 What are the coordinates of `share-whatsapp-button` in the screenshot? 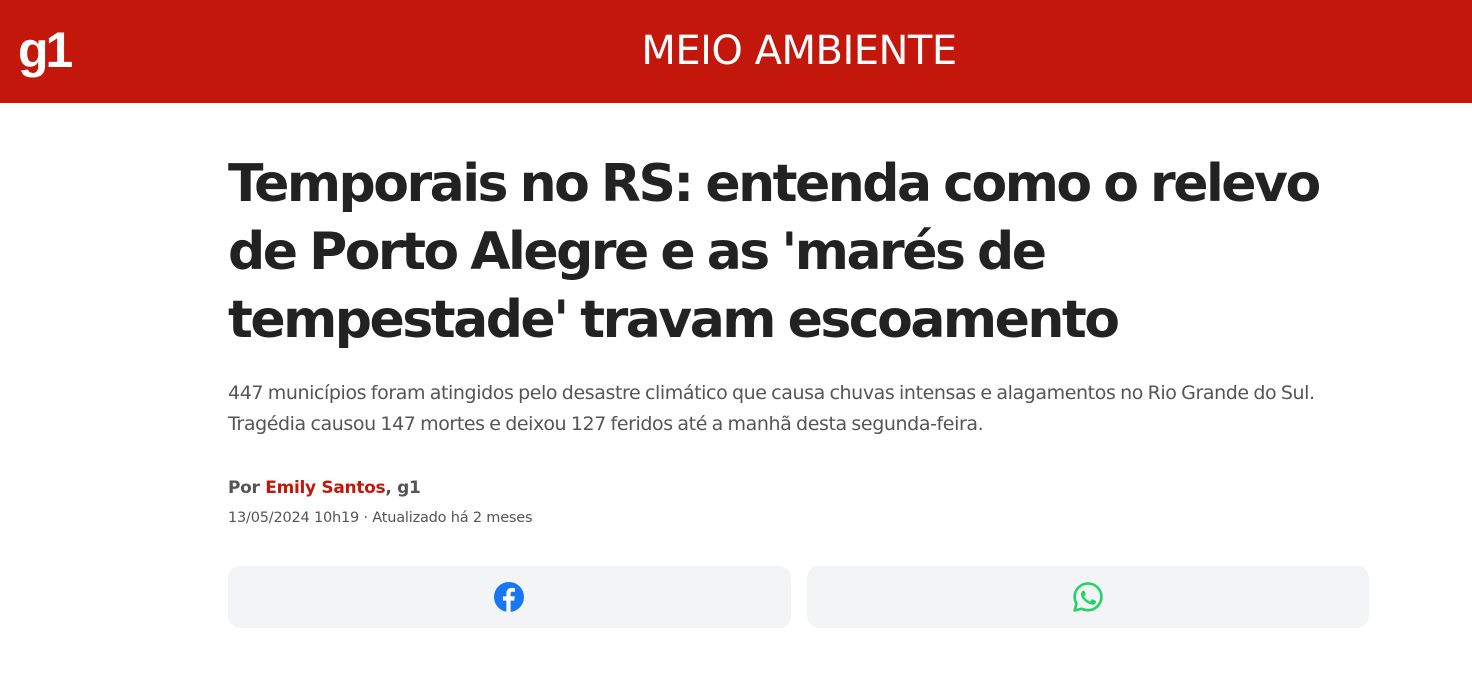 It's located at (1087, 597).